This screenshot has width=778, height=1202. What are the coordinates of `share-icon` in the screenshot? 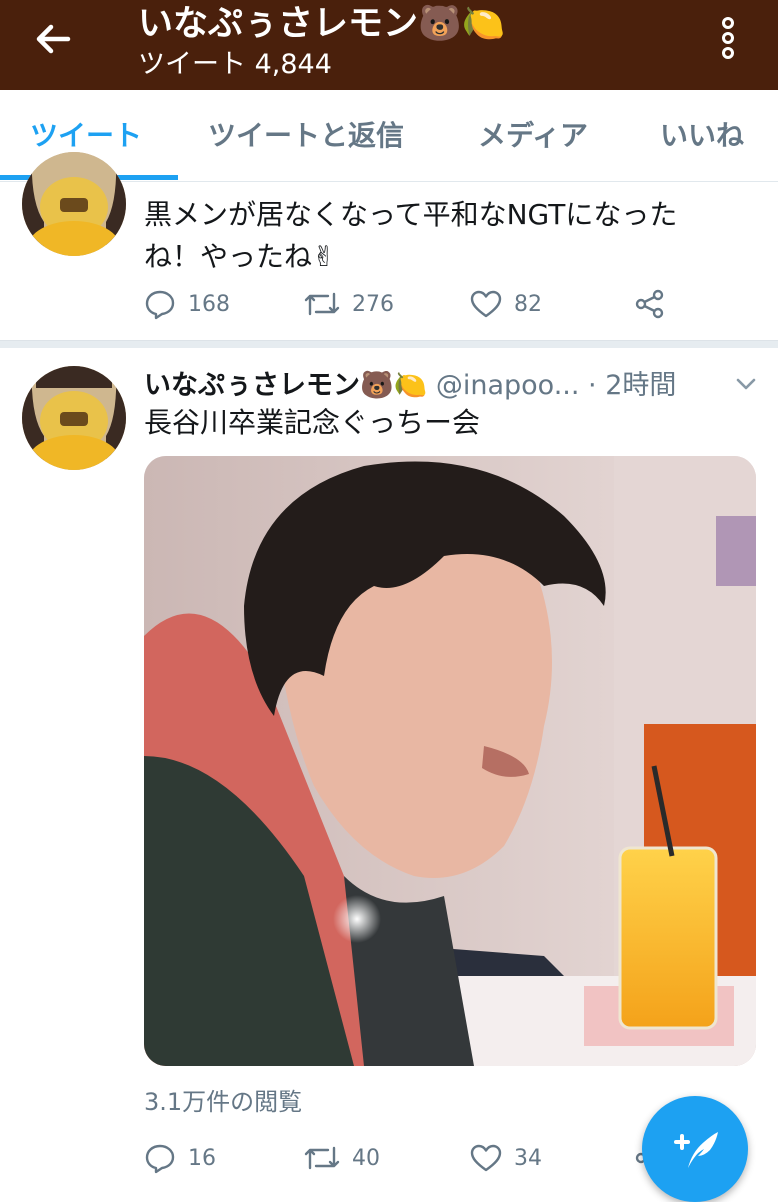 It's located at (650, 304).